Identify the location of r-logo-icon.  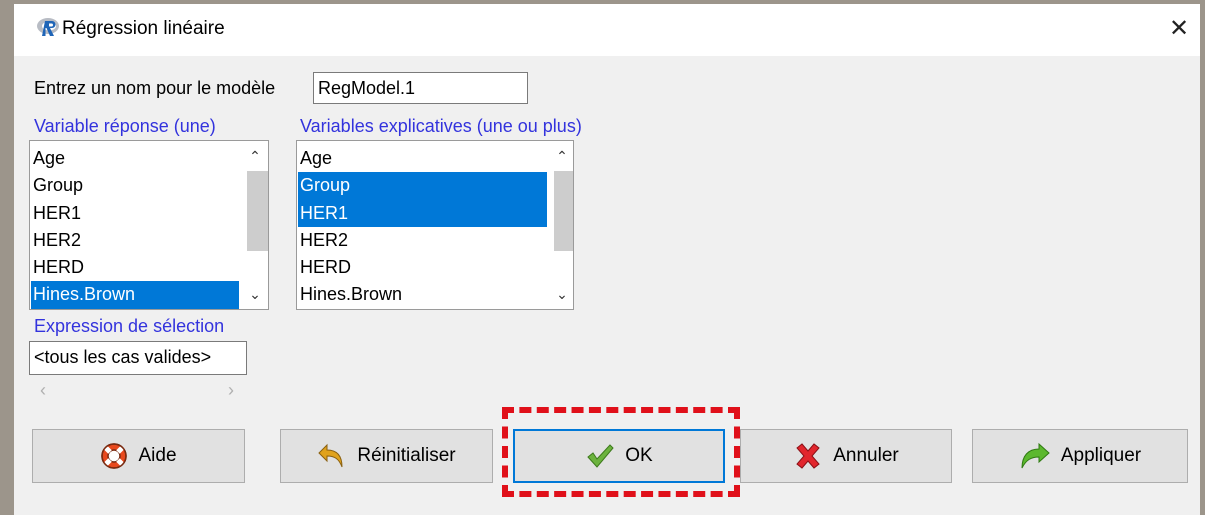
(48, 27).